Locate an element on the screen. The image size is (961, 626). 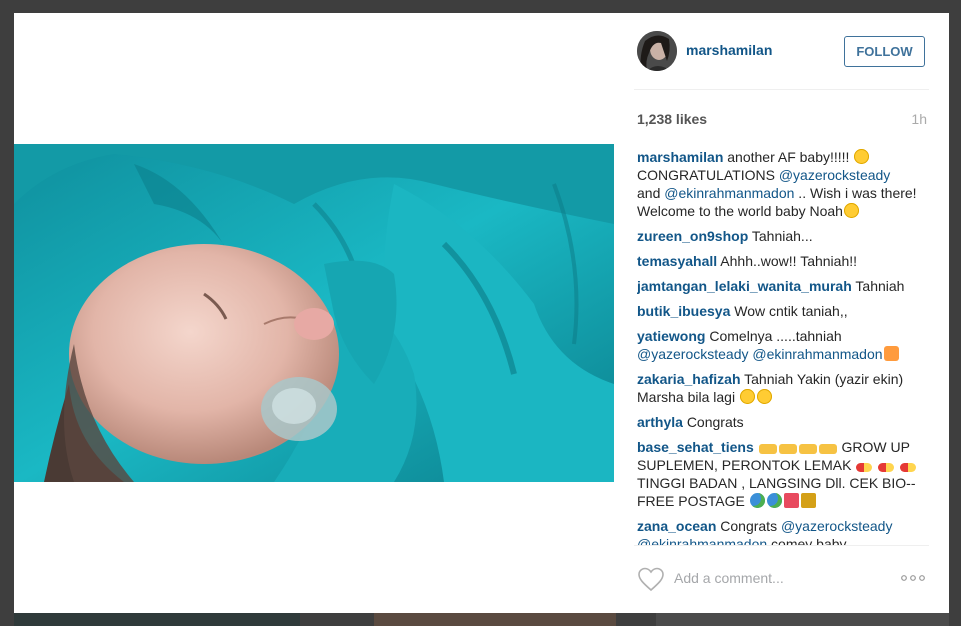
likes-count: 1,238 likes is located at coordinates (672, 119).